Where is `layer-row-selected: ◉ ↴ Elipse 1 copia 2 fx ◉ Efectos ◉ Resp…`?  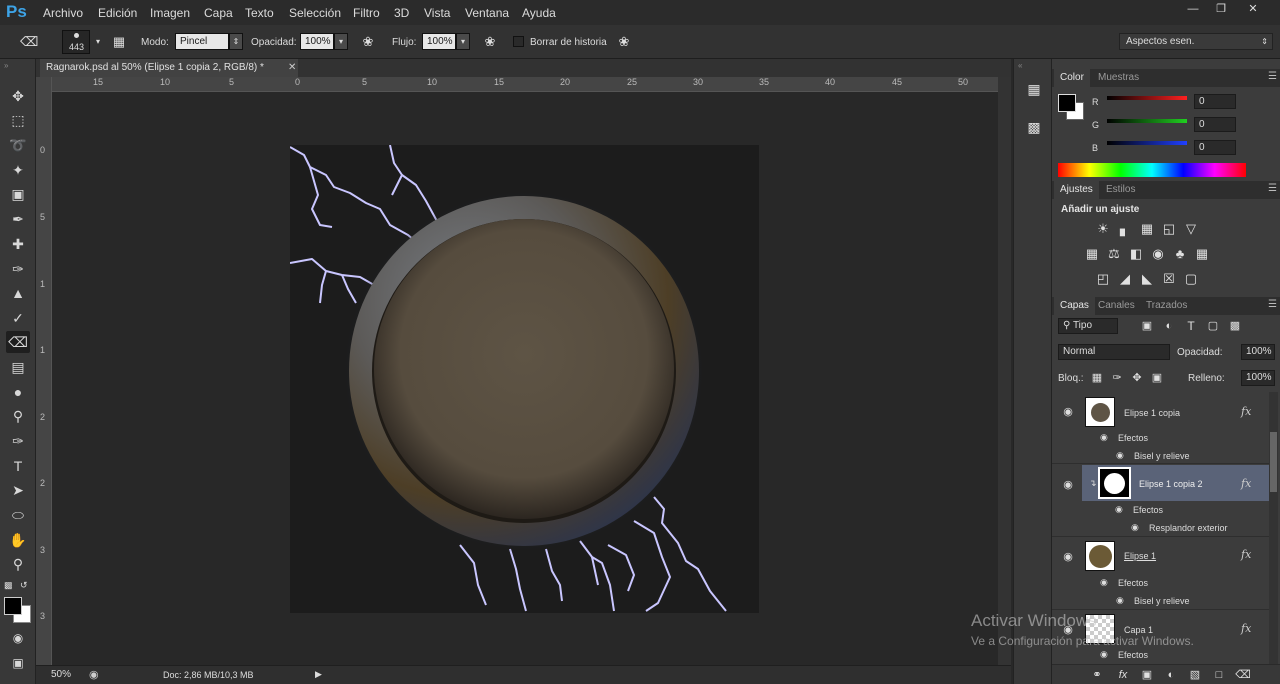
layer-row-selected: ◉ ↴ Elipse 1 copia 2 fx ◉ Efectos ◉ Resp… is located at coordinates (1162, 501).